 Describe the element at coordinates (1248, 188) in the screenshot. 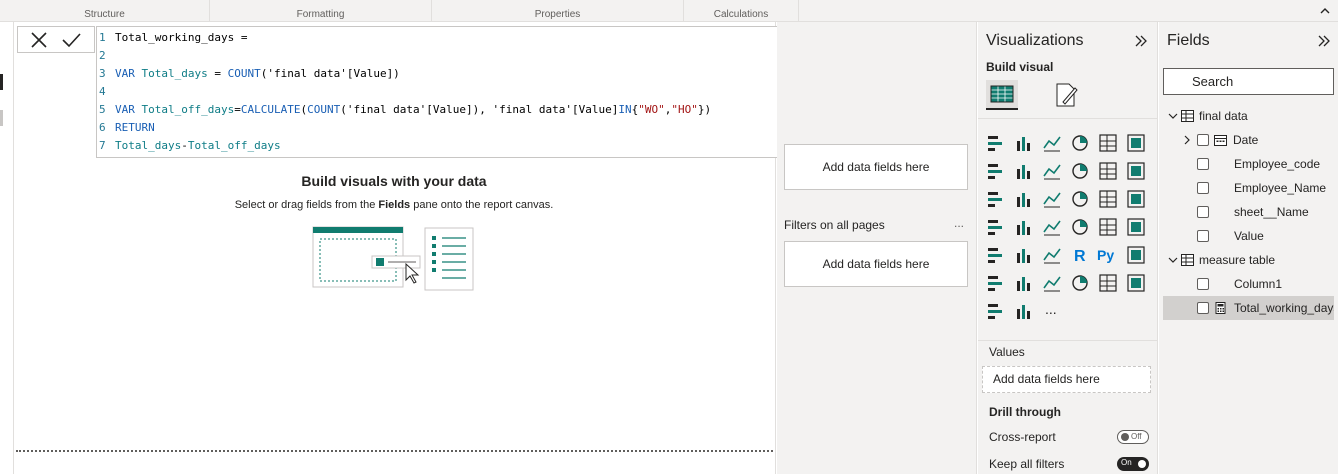

I see `field-item-employee-name: Employee_Name` at that location.